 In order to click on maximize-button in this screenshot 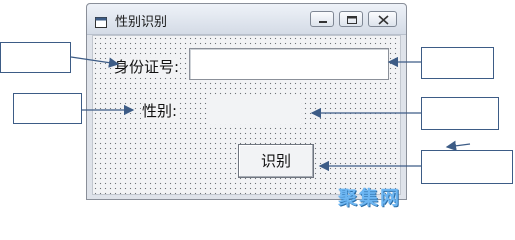, I will do `click(351, 19)`.